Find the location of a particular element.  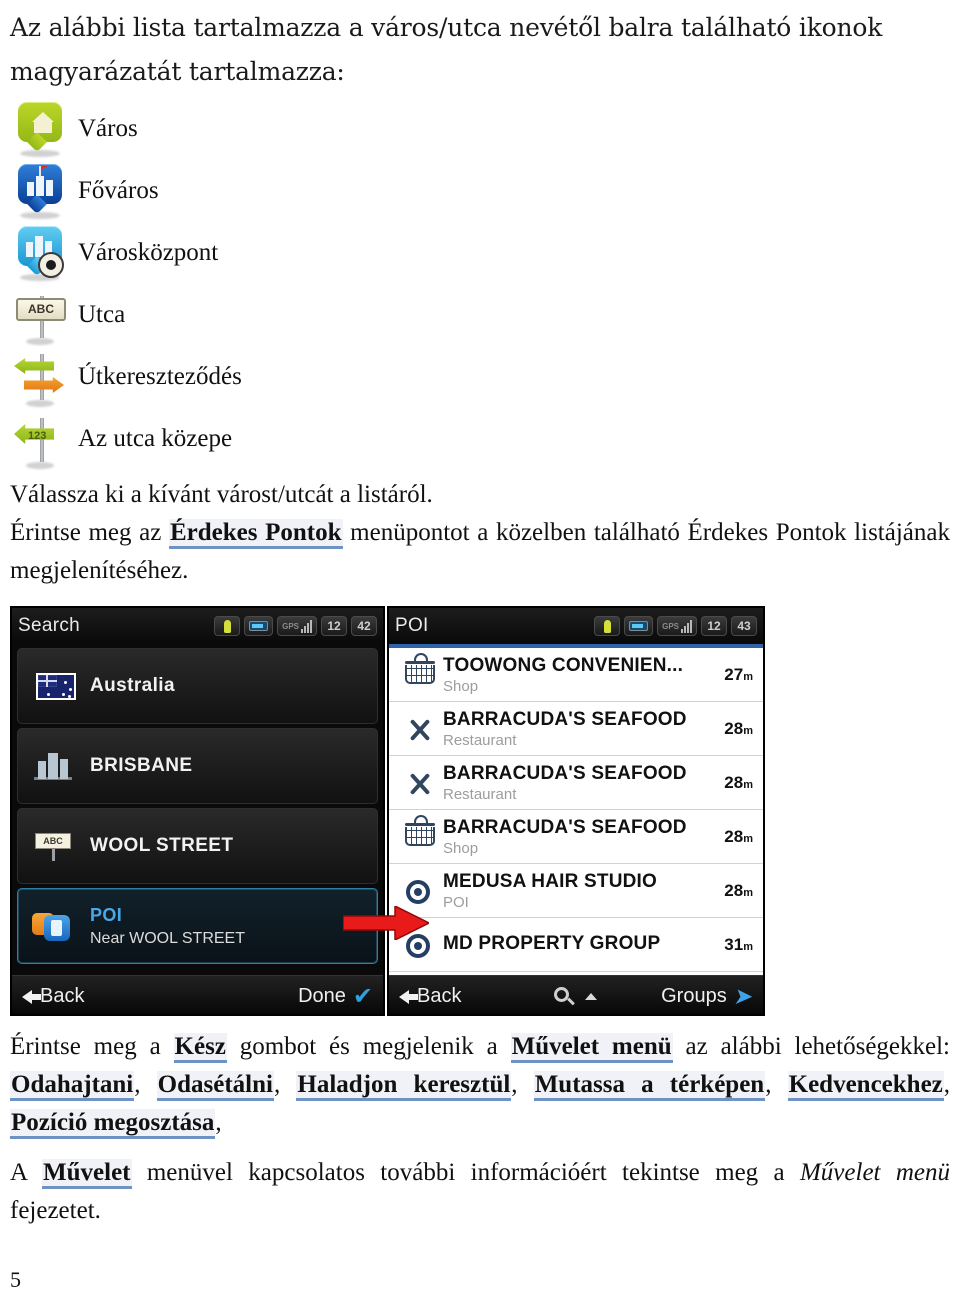

status-bar: GPS 12 42 is located at coordinates (295, 626).